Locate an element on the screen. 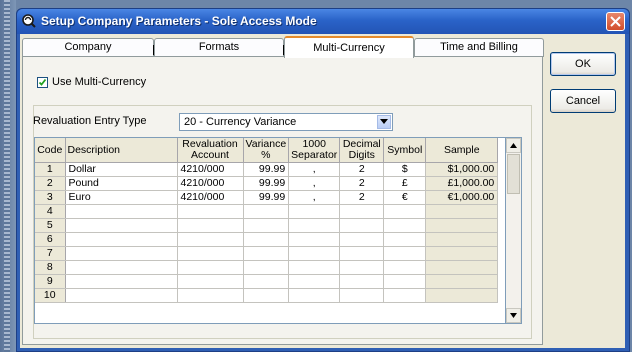 Image resolution: width=632 pixels, height=352 pixels. table-row: 6 is located at coordinates (267, 239).